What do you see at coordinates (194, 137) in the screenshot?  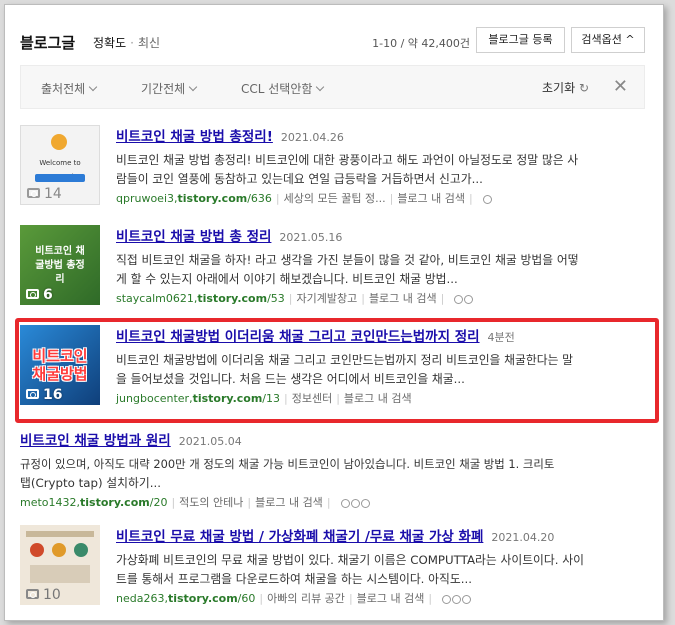 I see `result-title-link: 비트코인 채굴 방법 총정리!` at bounding box center [194, 137].